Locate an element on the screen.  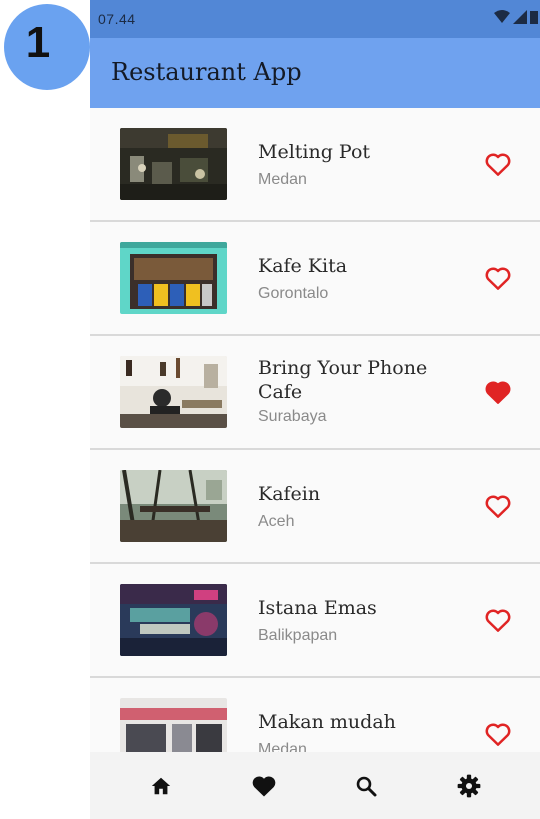
step-number-badge: 1 is located at coordinates (47, 47).